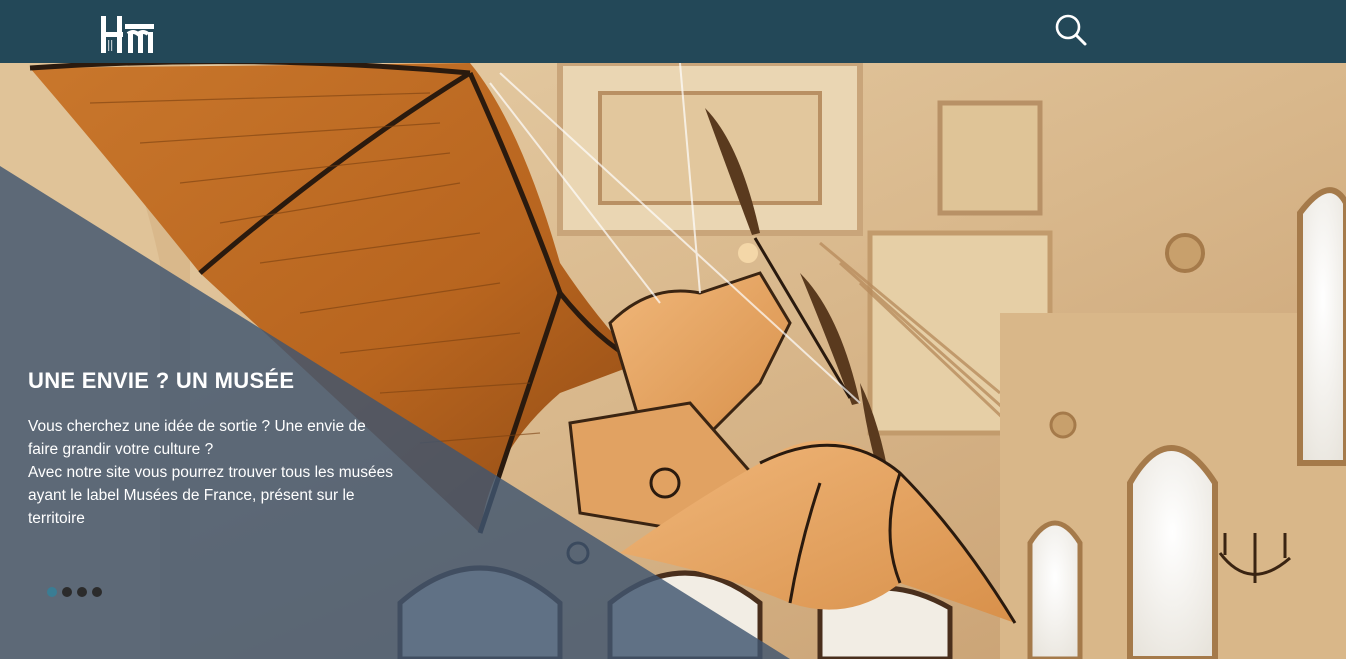 The height and width of the screenshot is (659, 1346). What do you see at coordinates (161, 380) in the screenshot?
I see `hero-title: UNE ENVIE ? UN MUSÉE` at bounding box center [161, 380].